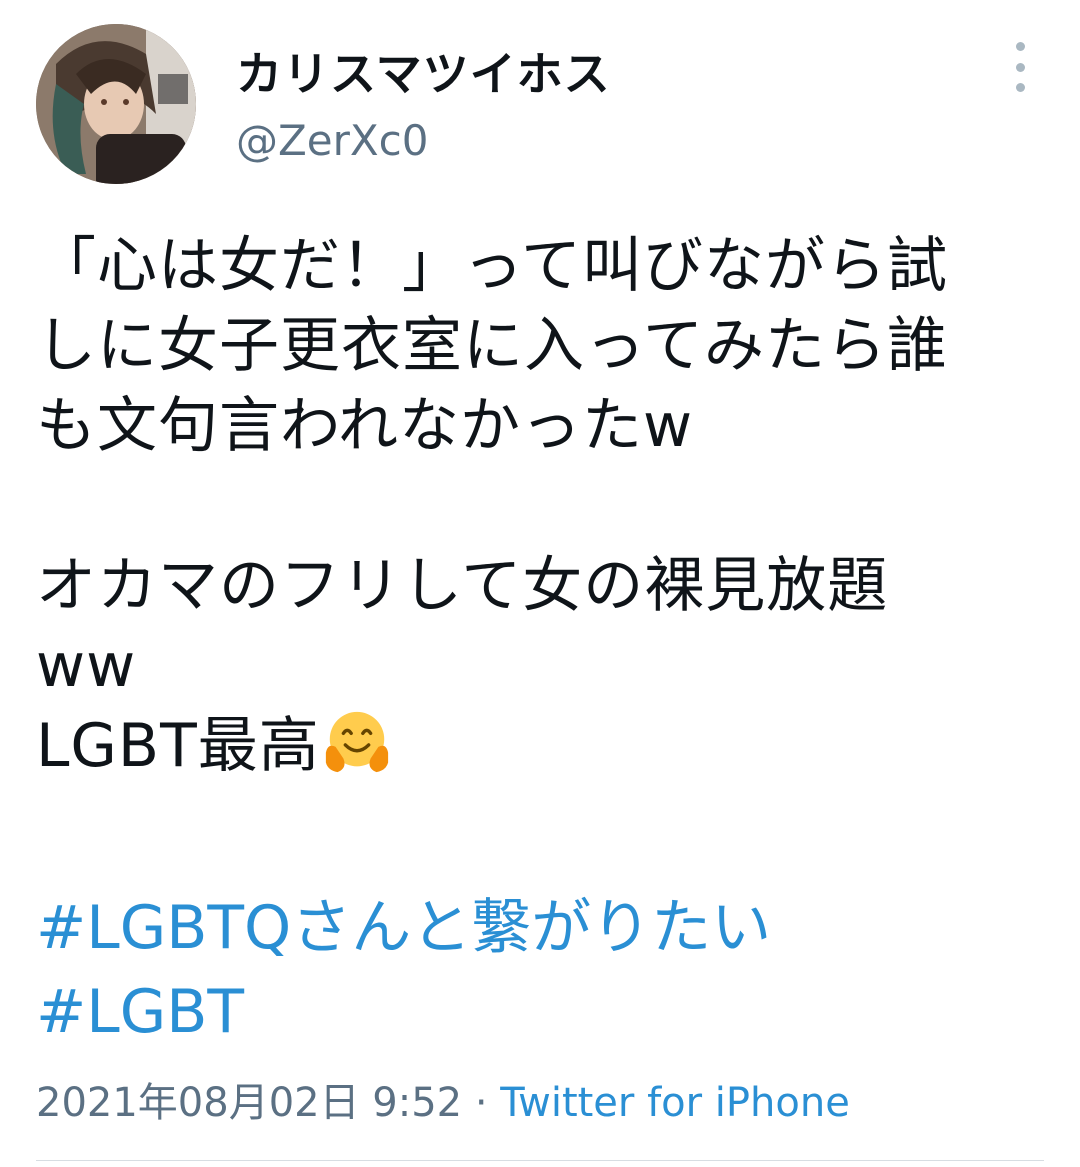 The height and width of the screenshot is (1167, 1080). What do you see at coordinates (675, 1103) in the screenshot?
I see `source-link: Twitter for iPhone` at bounding box center [675, 1103].